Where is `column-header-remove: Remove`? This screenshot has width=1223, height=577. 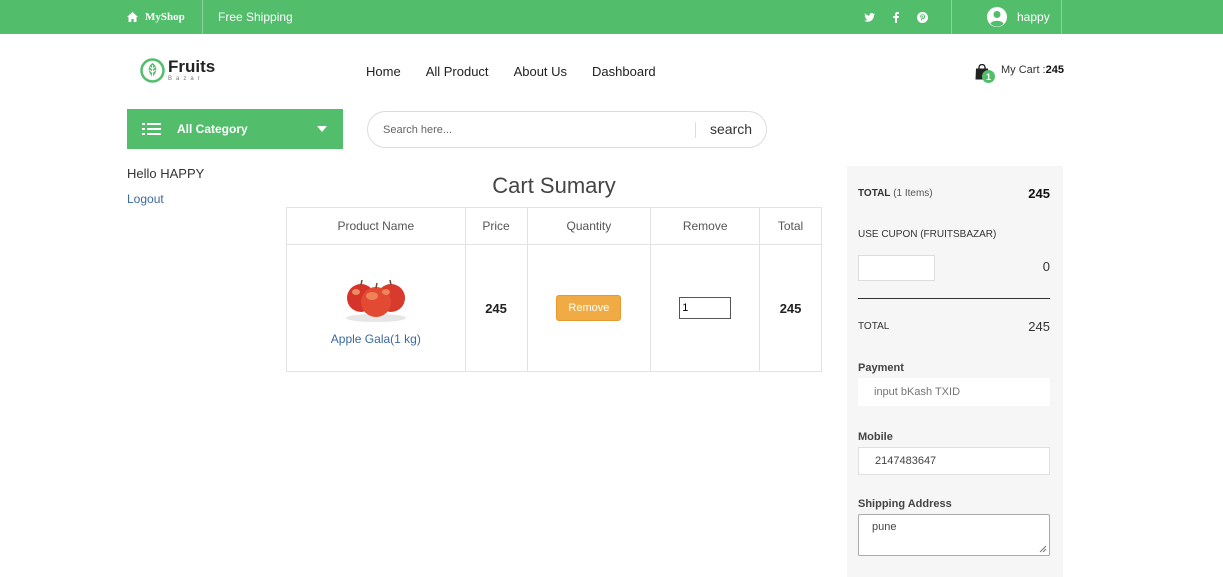 column-header-remove: Remove is located at coordinates (705, 226).